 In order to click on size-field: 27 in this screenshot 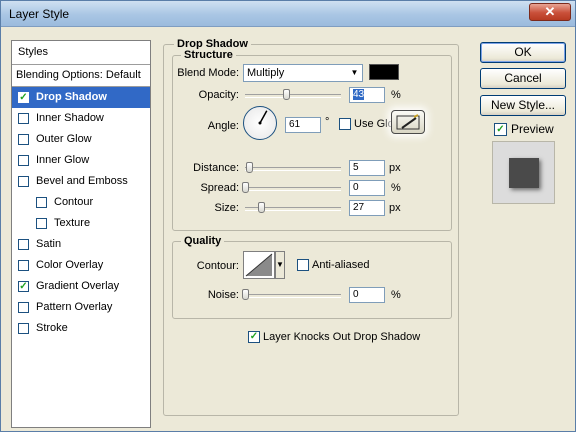, I will do `click(367, 208)`.